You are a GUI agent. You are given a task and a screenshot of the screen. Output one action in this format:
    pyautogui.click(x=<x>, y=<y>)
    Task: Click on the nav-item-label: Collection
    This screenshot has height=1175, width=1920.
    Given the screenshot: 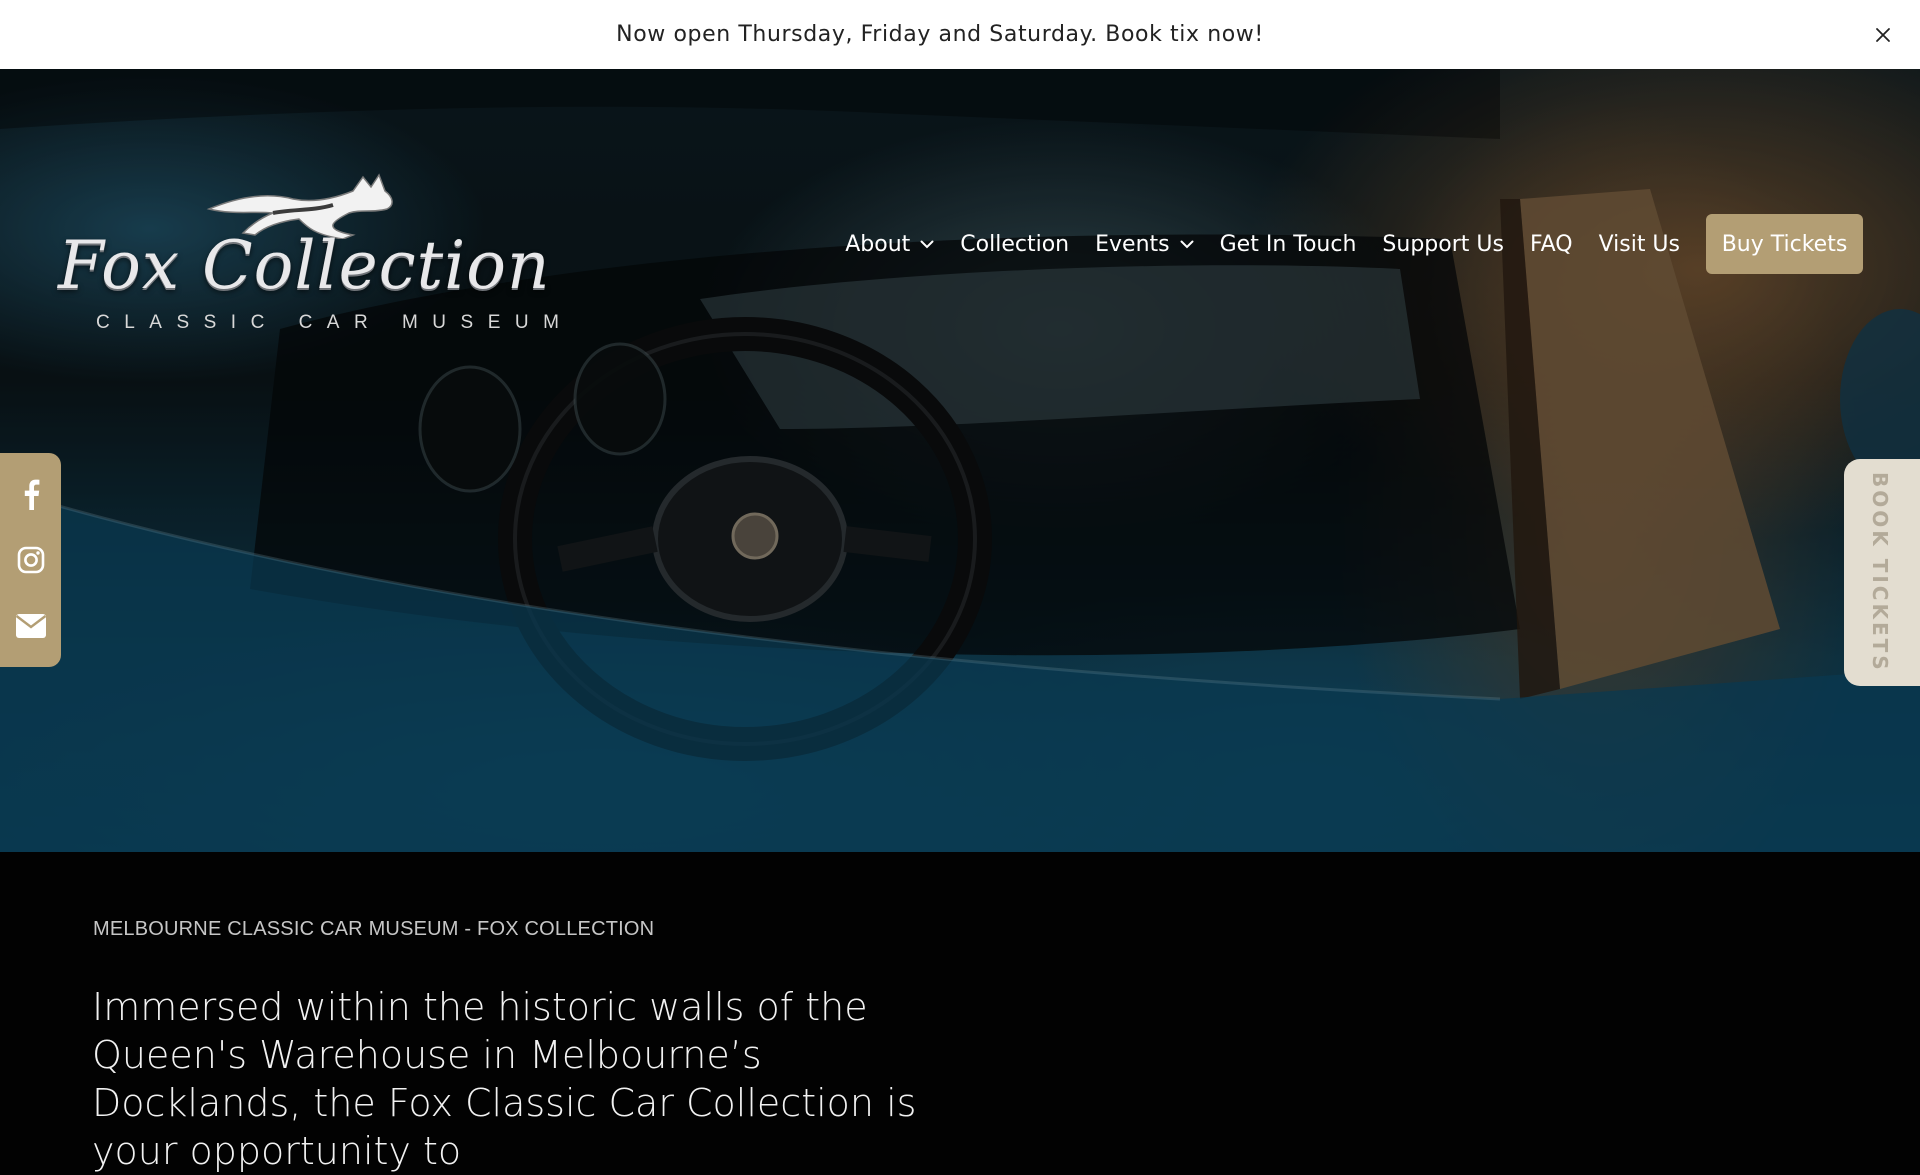 What is the action you would take?
    pyautogui.click(x=1015, y=244)
    